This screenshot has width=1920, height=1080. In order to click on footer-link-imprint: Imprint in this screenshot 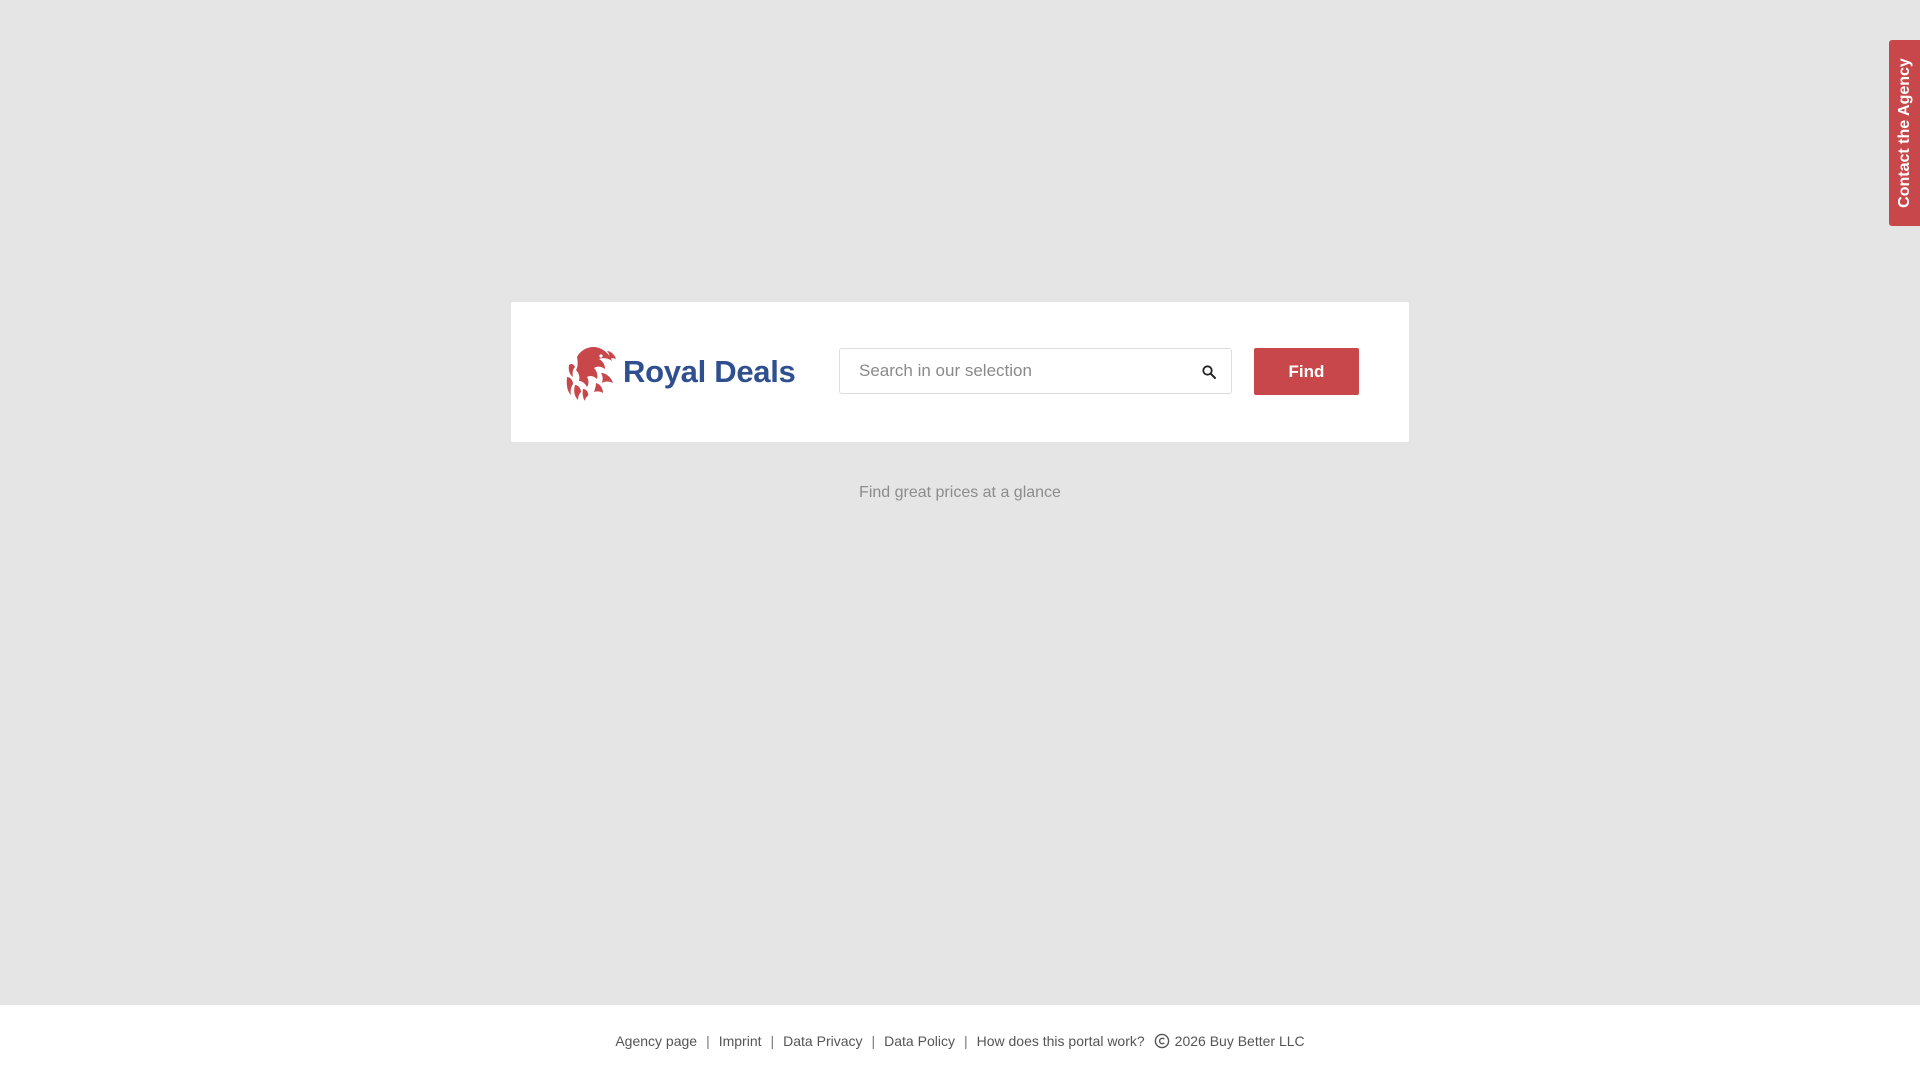, I will do `click(740, 1041)`.